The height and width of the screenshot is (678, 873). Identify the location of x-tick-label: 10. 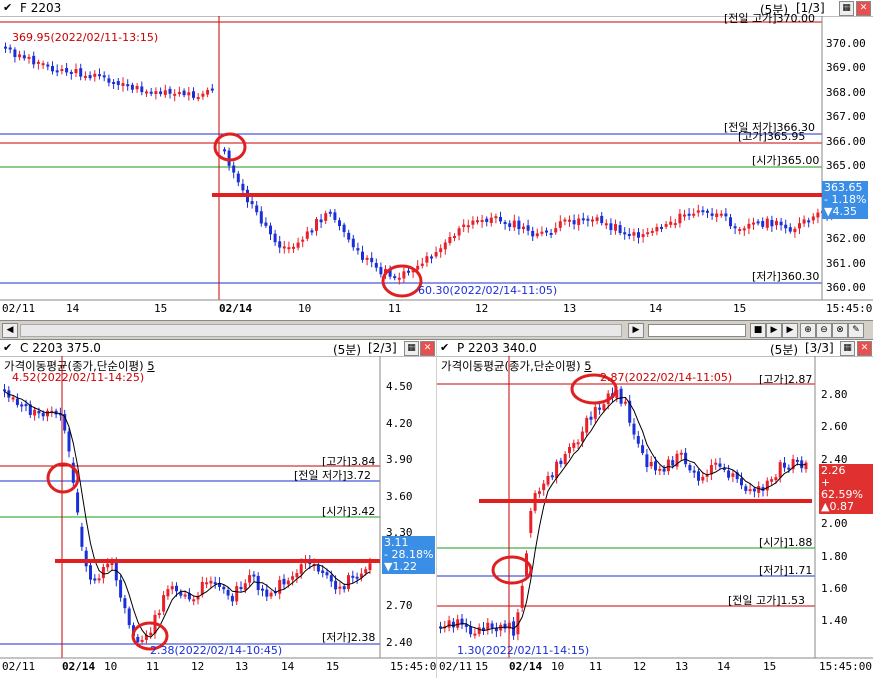
(305, 308).